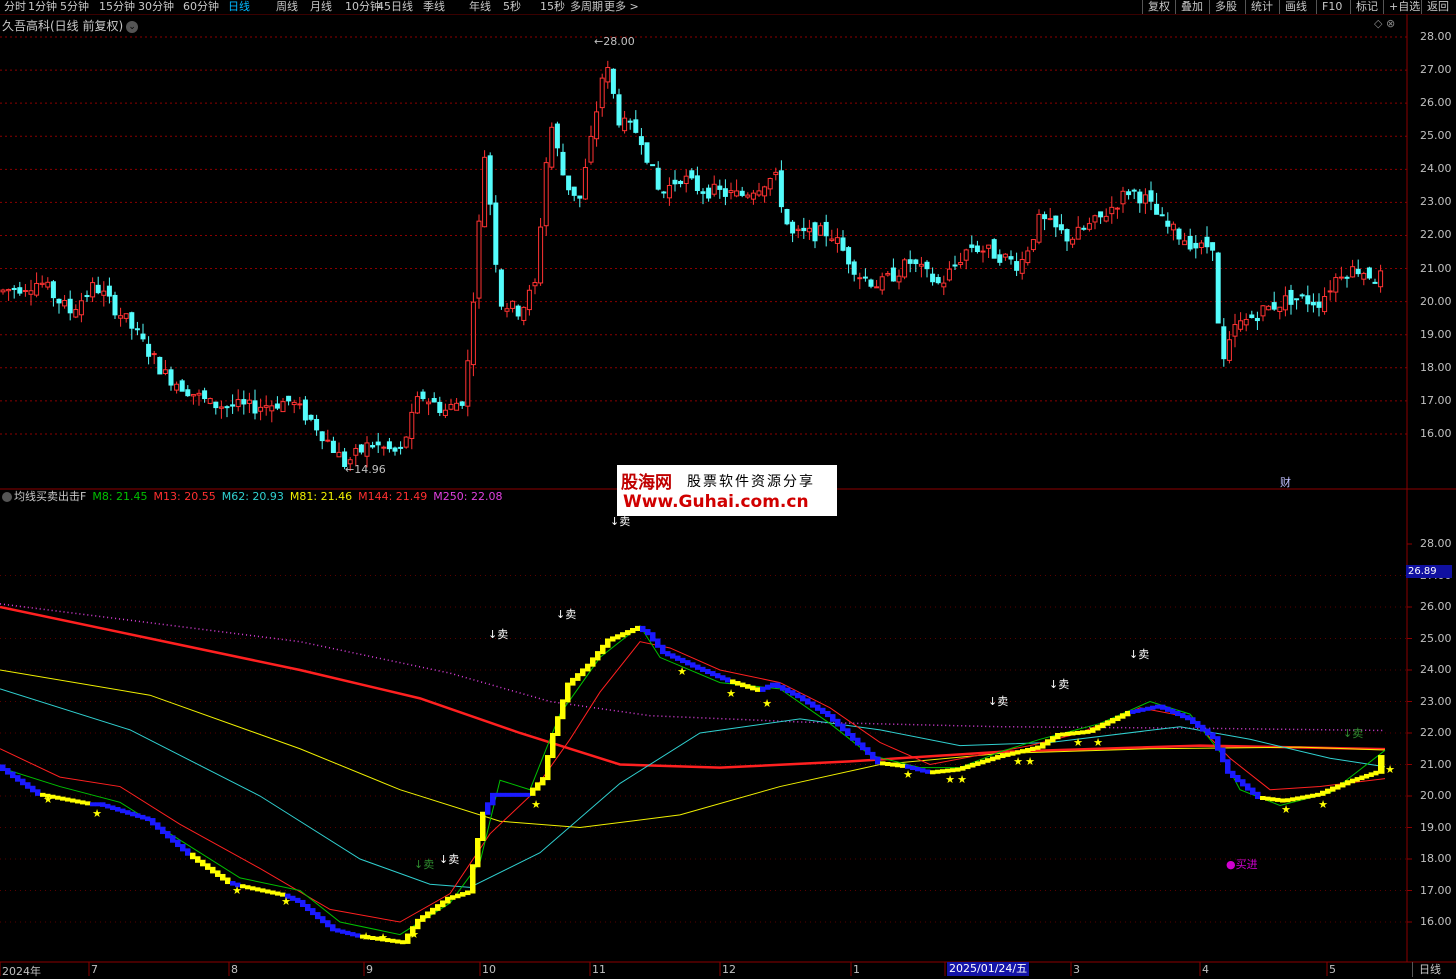  Describe the element at coordinates (1436, 732) in the screenshot. I see `indicator-tick-label: 22.00` at that location.